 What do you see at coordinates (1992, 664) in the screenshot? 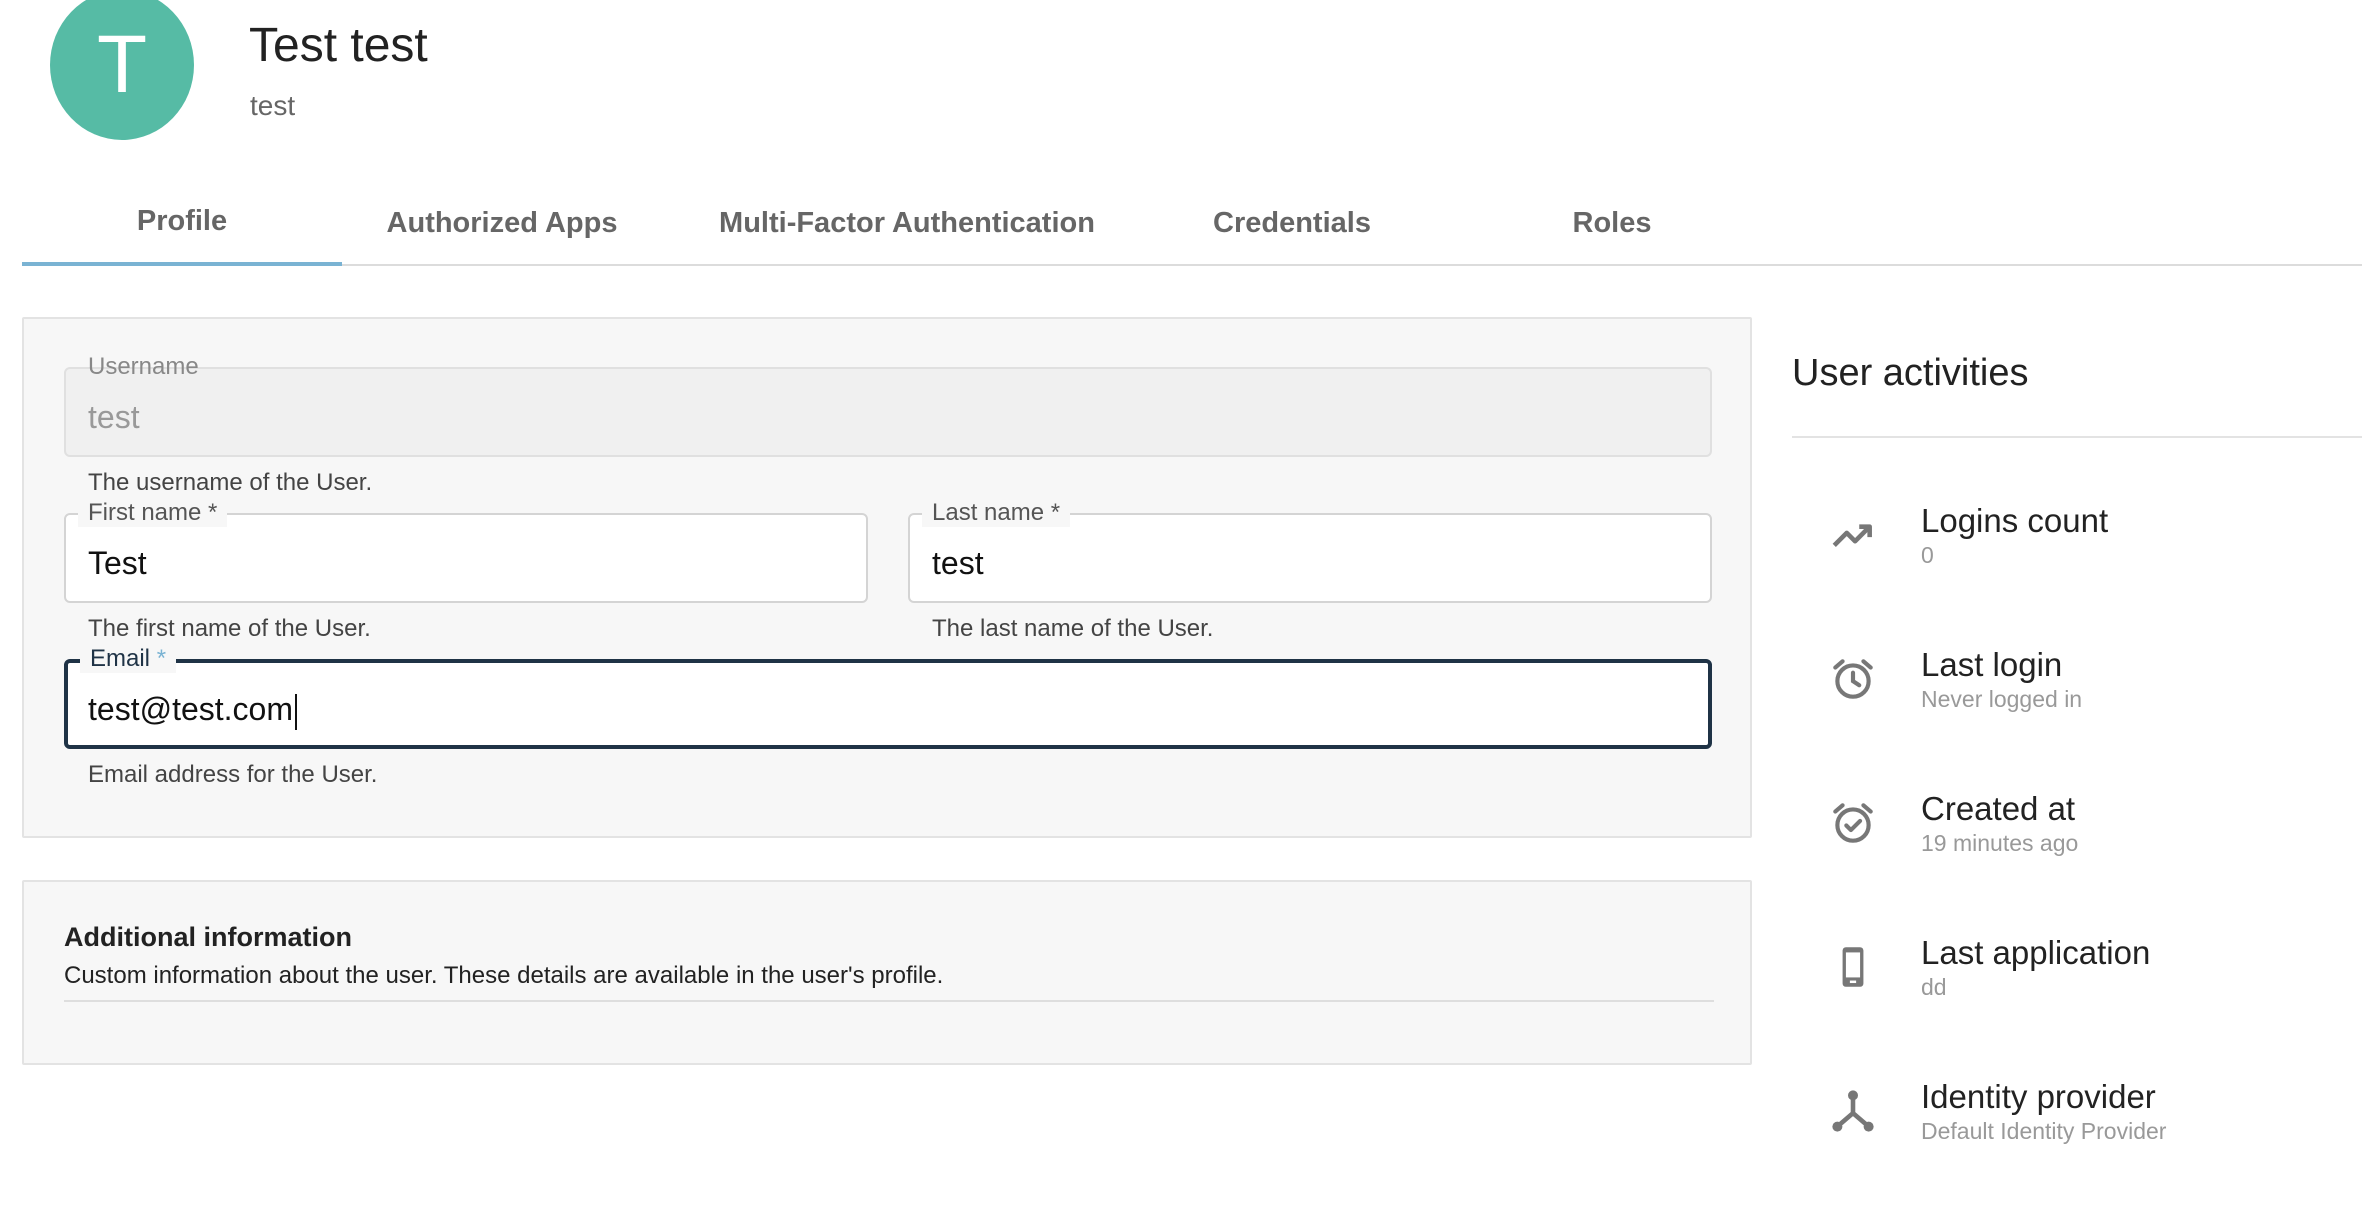
I see `activity-title: Last login` at bounding box center [1992, 664].